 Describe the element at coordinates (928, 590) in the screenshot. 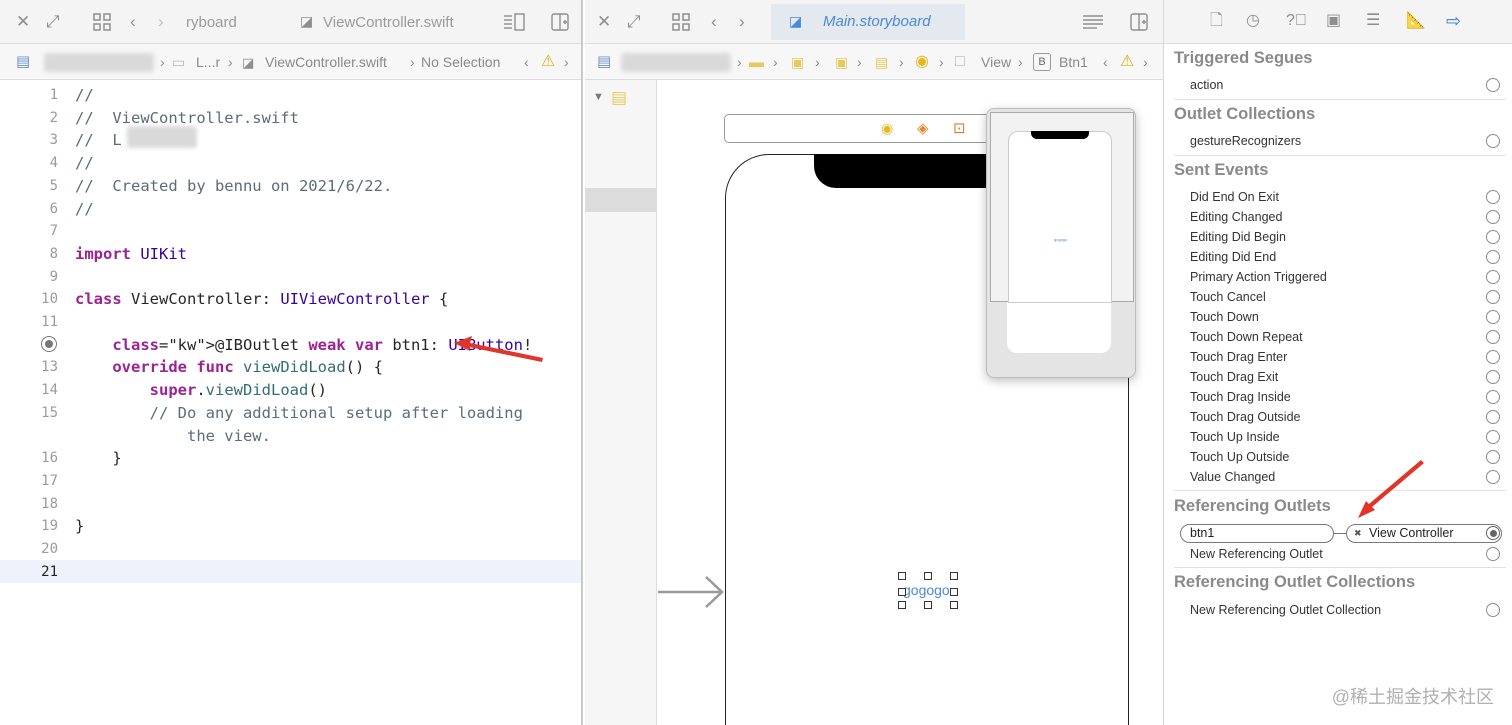

I see `btn1-button: gogogo` at that location.